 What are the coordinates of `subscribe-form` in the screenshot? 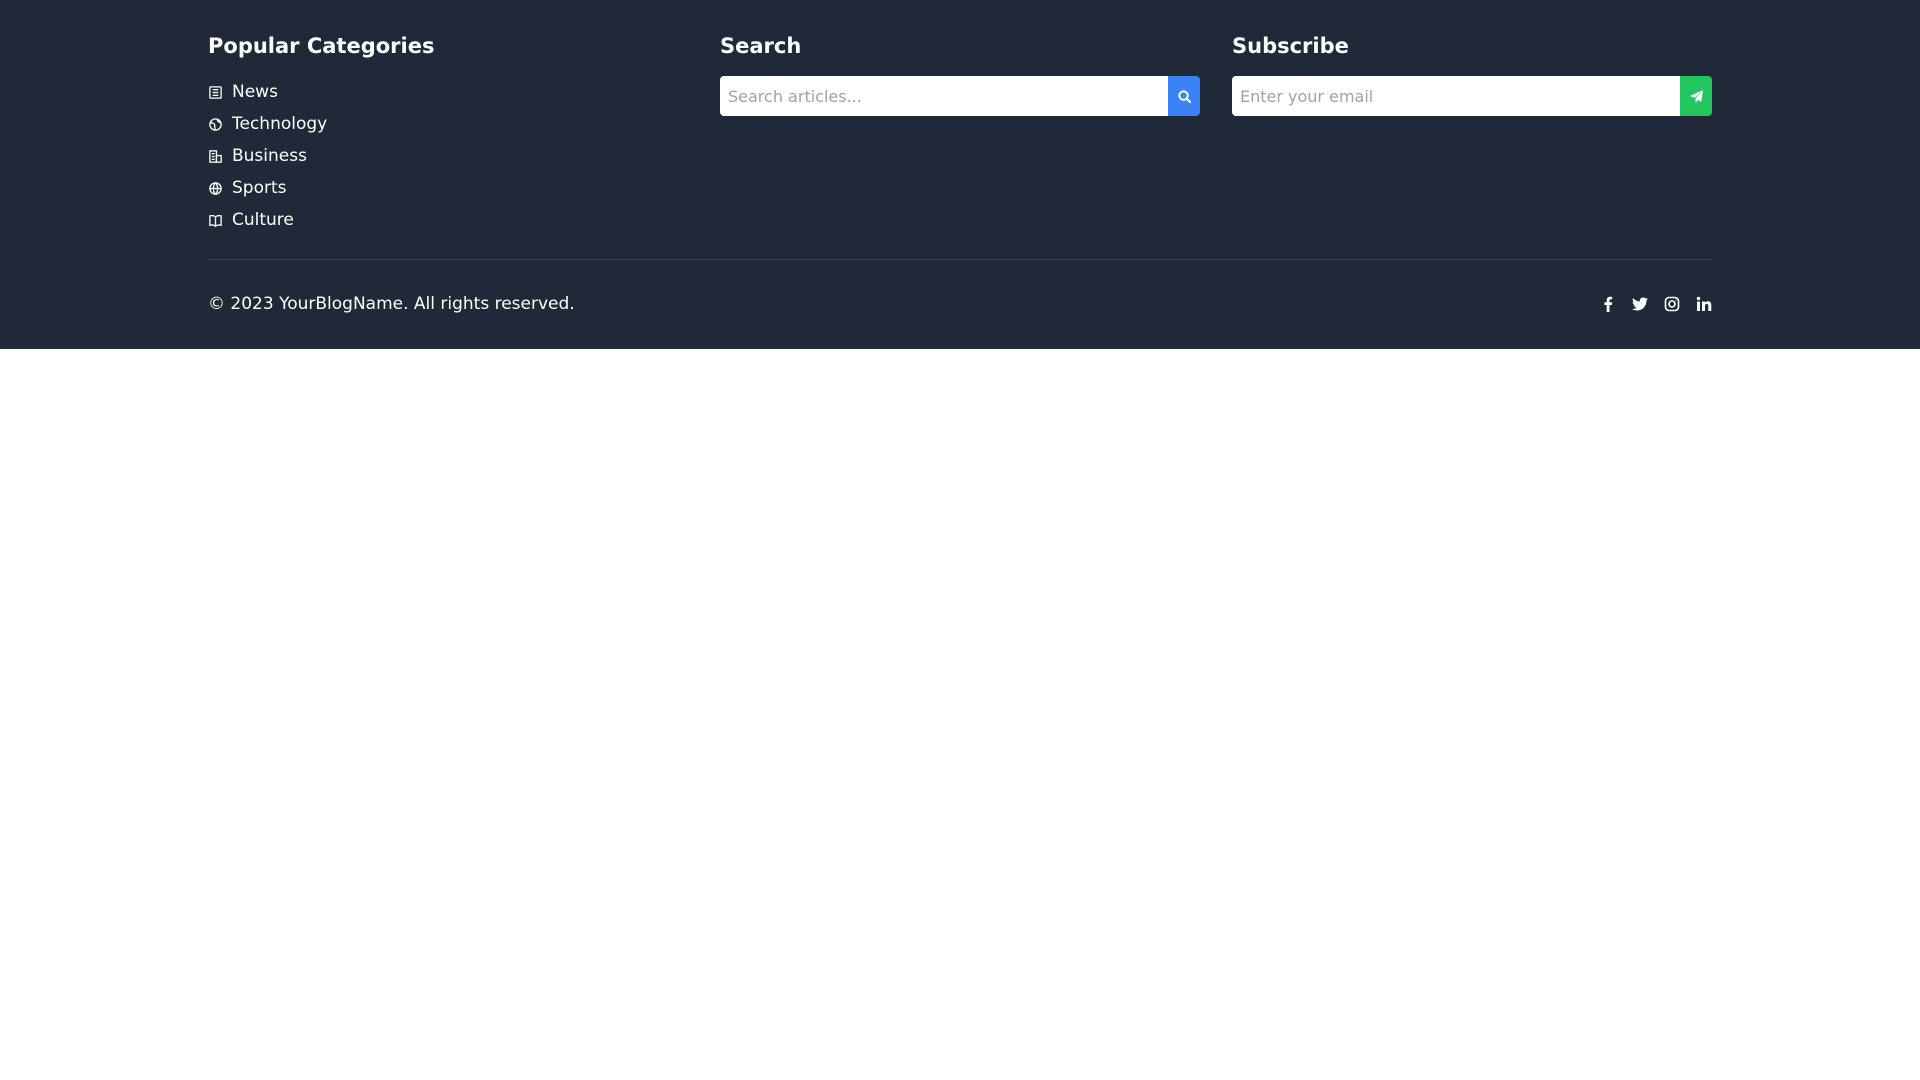 It's located at (1472, 96).